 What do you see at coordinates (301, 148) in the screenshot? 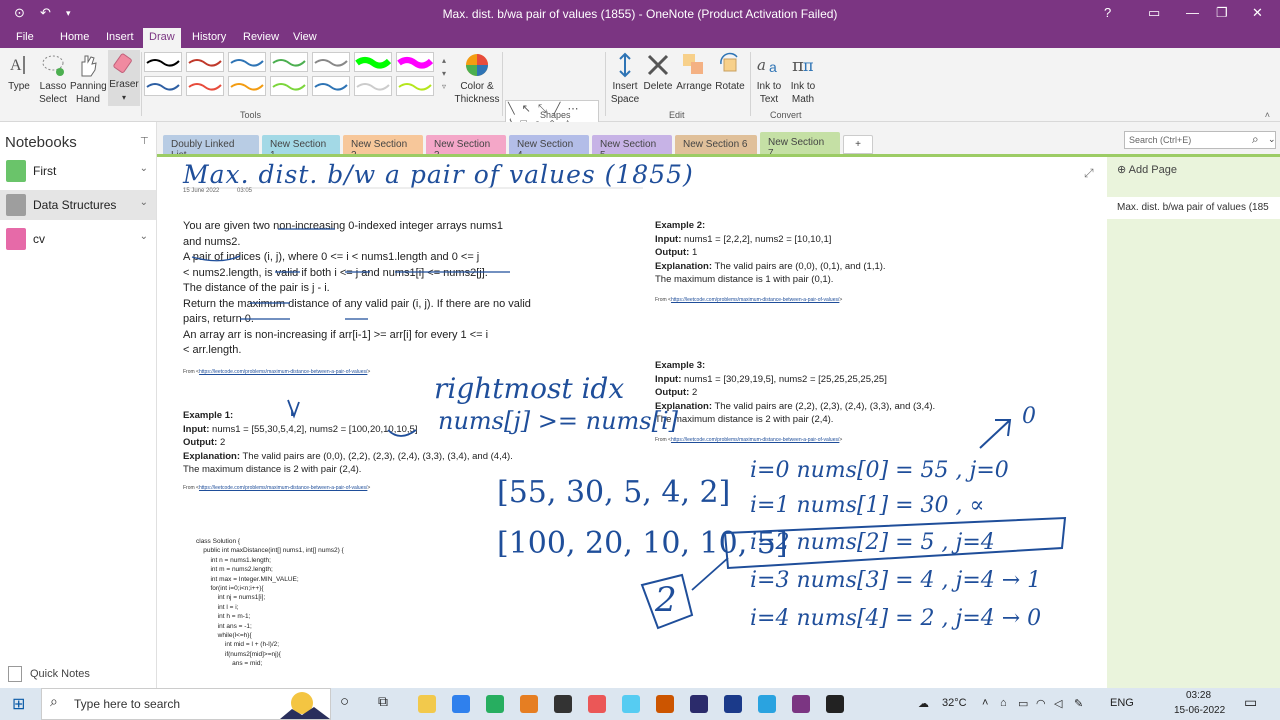
I see `section-tab: New Section 1` at bounding box center [301, 148].